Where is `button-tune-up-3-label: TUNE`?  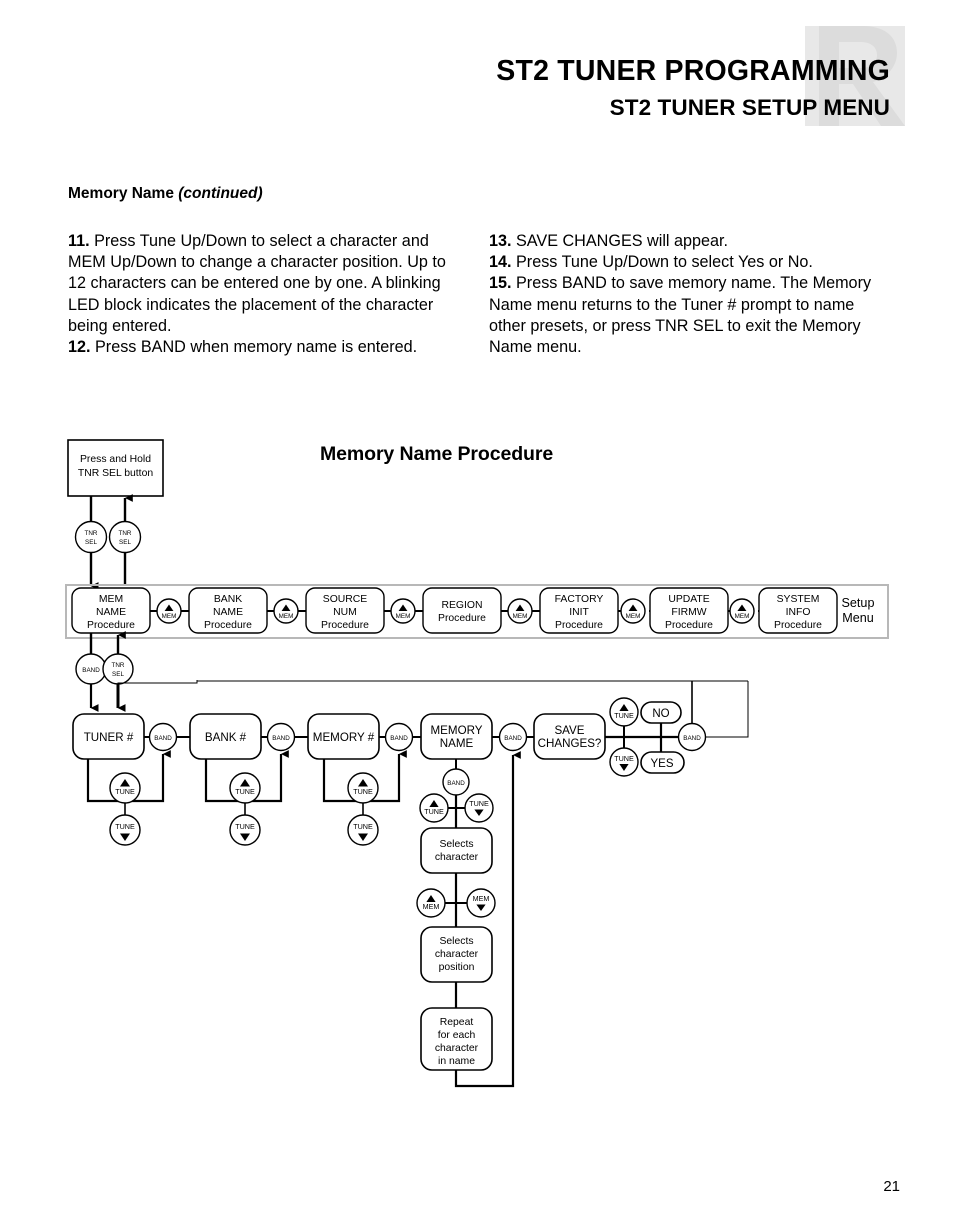 button-tune-up-3-label: TUNE is located at coordinates (363, 791).